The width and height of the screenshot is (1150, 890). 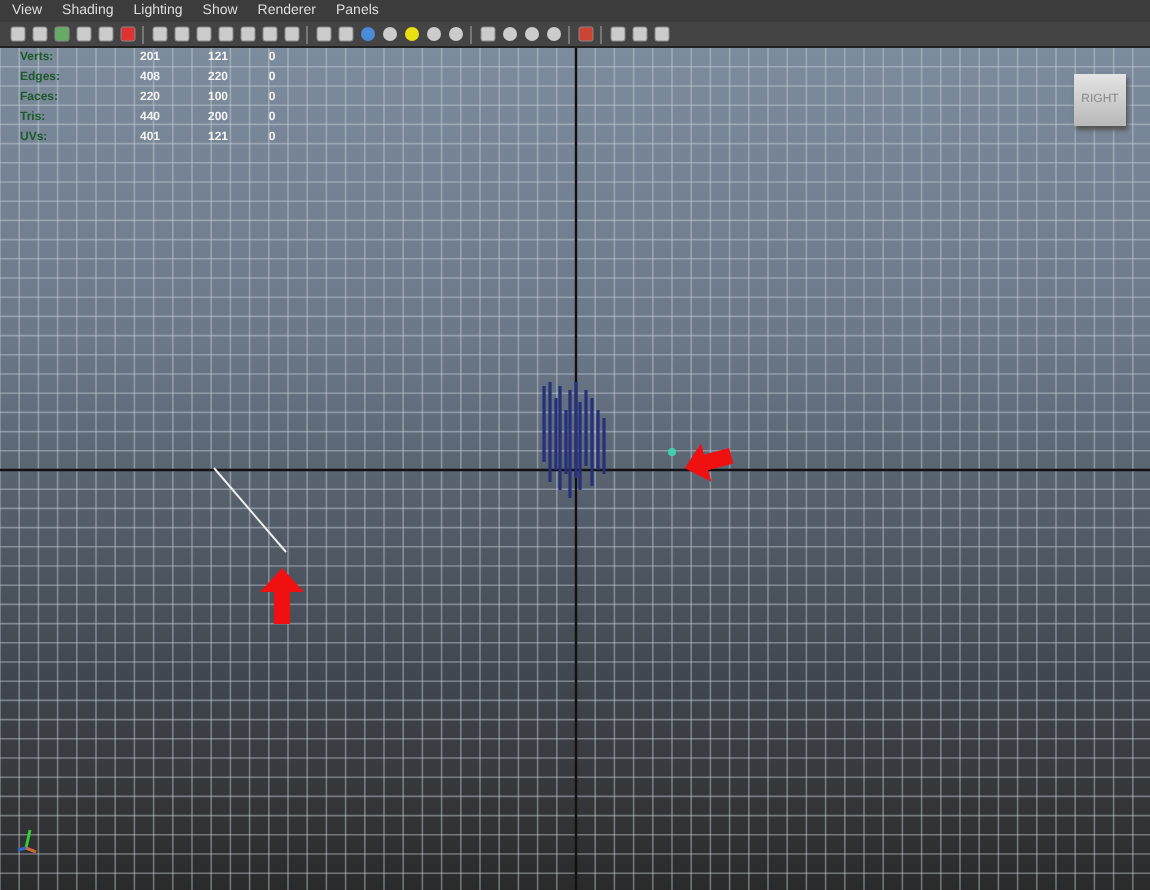 What do you see at coordinates (28, 842) in the screenshot?
I see `axis-icon` at bounding box center [28, 842].